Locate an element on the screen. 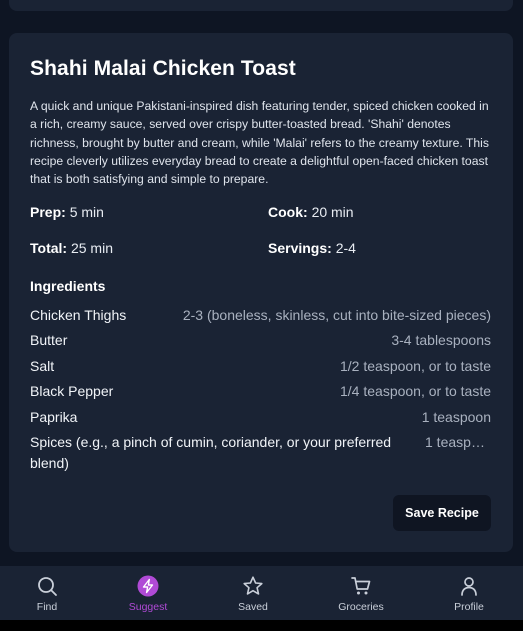  previous-card-edge is located at coordinates (261, 5).